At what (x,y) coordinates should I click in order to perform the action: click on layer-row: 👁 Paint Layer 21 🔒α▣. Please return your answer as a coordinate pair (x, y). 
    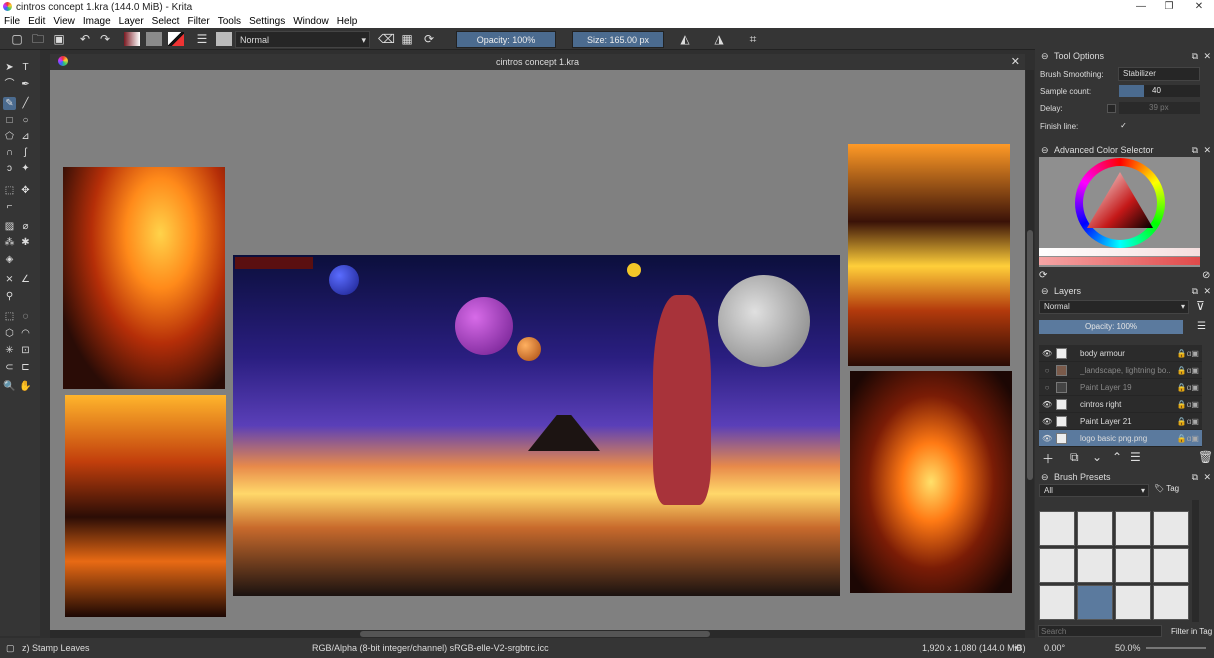
    Looking at the image, I should click on (1120, 421).